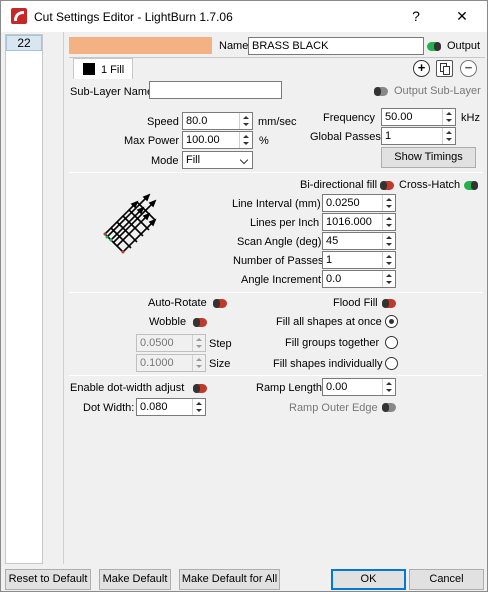  Describe the element at coordinates (359, 203) in the screenshot. I see `line-interval-spinbox: 0.0250` at that location.